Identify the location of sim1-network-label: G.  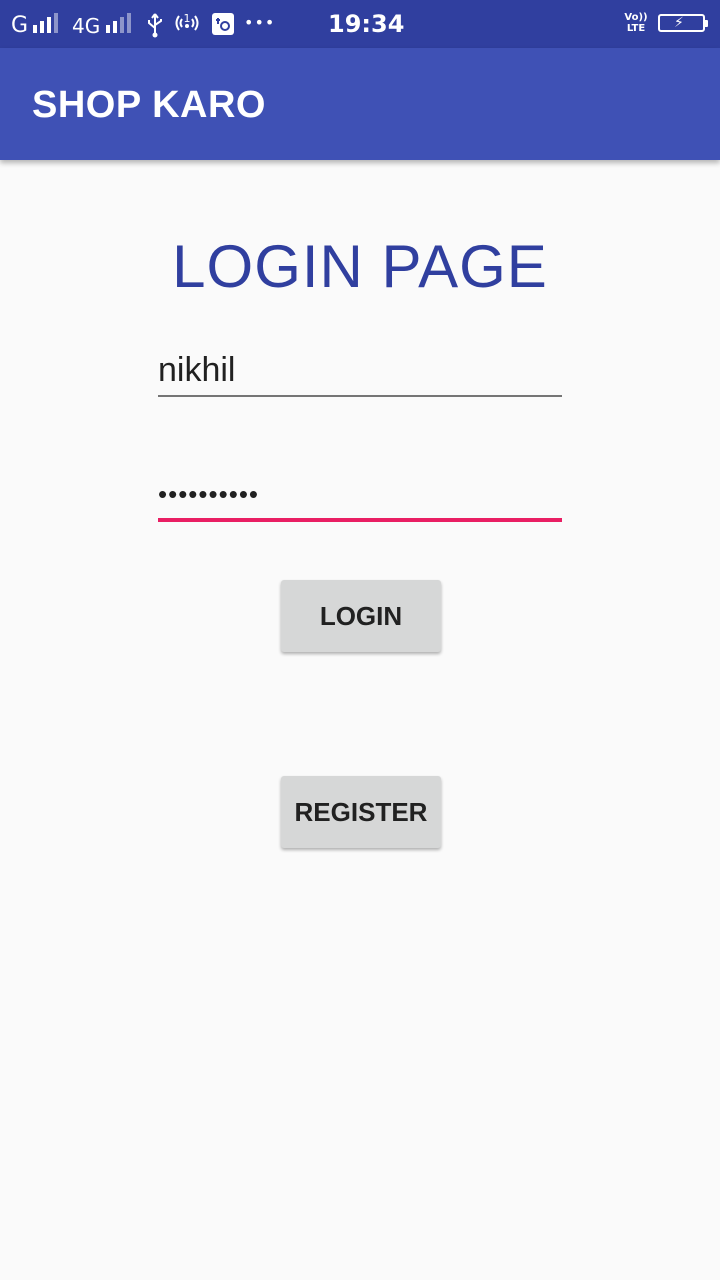
(20, 25).